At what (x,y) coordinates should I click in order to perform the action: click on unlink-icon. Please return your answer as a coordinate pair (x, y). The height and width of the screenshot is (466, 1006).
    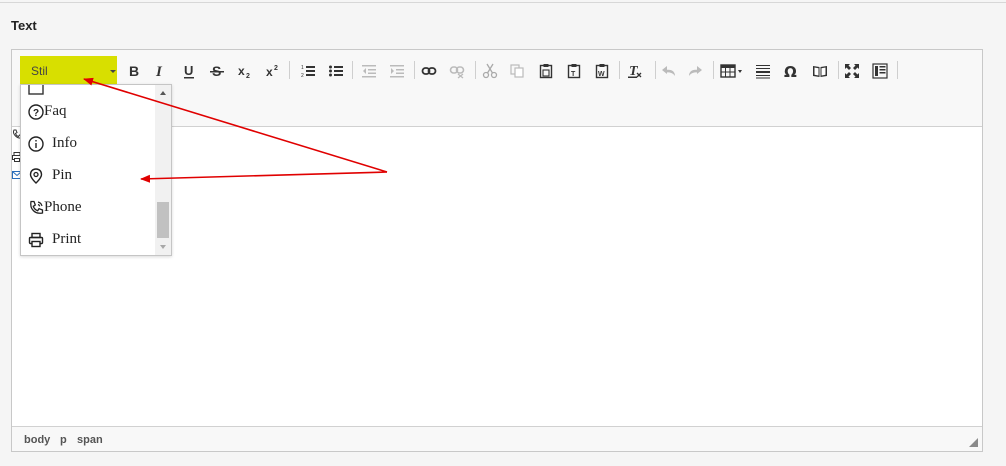
    Looking at the image, I should click on (457, 72).